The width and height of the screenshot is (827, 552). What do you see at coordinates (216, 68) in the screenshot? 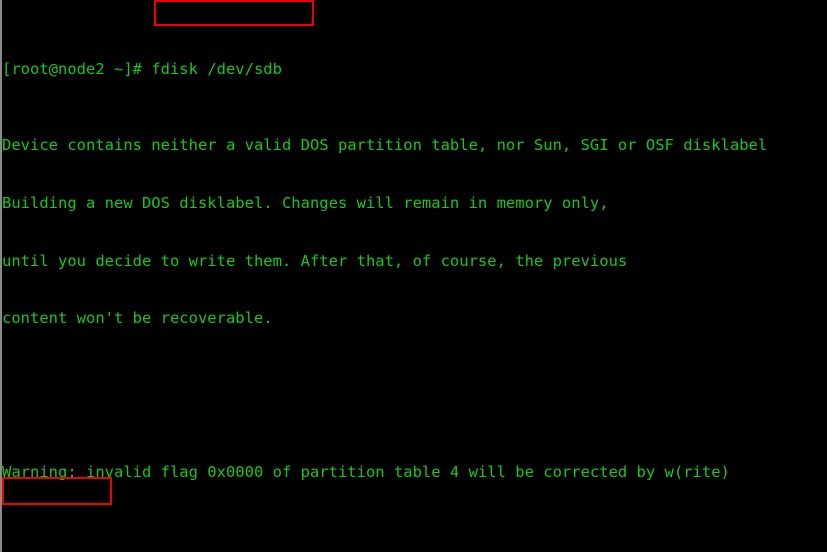
I see `fdisk-command: fdisk /dev/sdb` at bounding box center [216, 68].